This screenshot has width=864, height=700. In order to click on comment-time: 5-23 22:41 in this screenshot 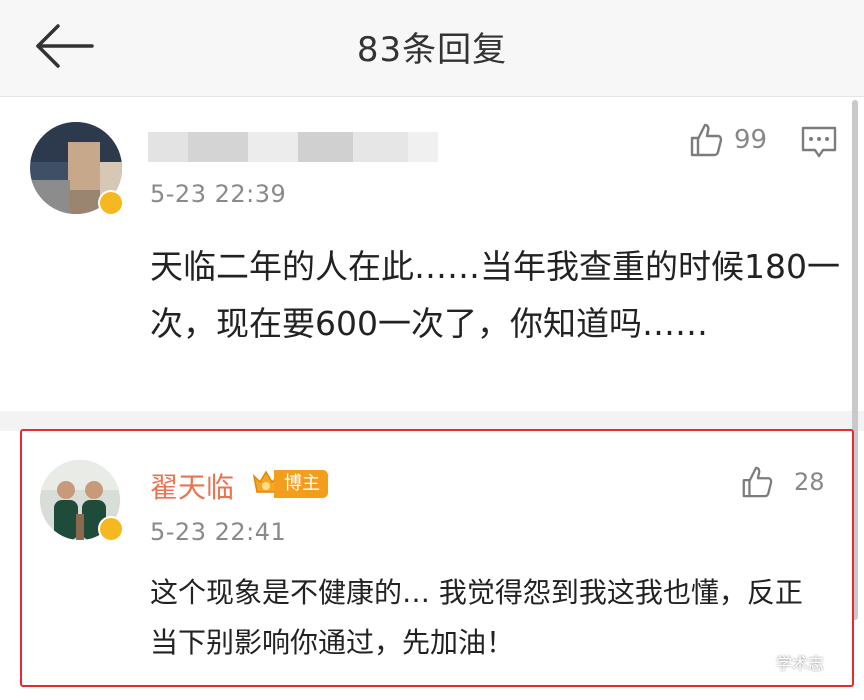, I will do `click(218, 532)`.